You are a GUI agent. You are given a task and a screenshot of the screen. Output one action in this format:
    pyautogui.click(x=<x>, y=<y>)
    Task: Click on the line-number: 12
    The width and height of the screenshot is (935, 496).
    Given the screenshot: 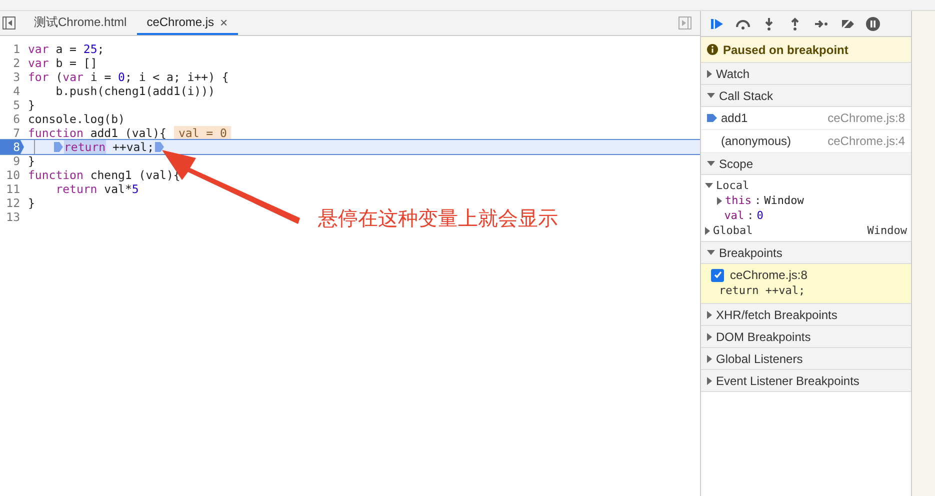 What is the action you would take?
    pyautogui.click(x=13, y=203)
    